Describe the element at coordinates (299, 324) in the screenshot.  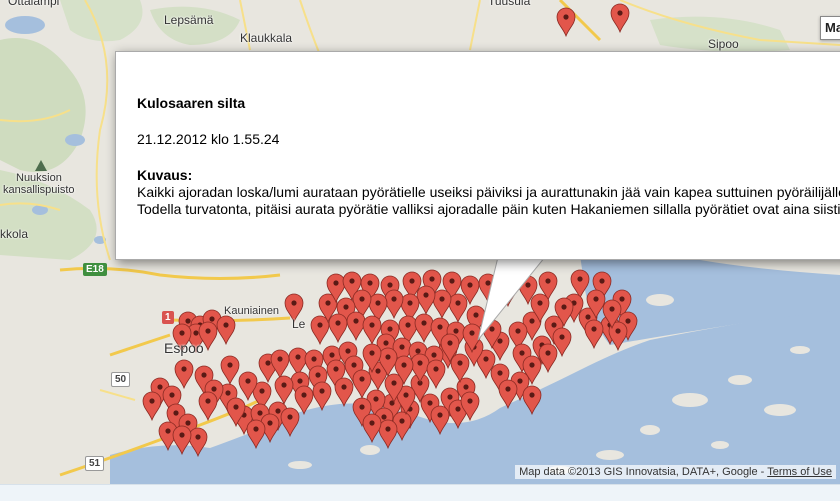
I see `place-label-leppavaara: Le` at that location.